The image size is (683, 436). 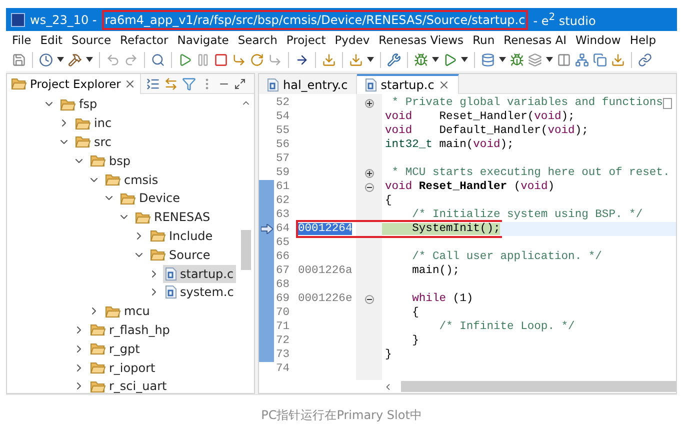 What do you see at coordinates (643, 39) in the screenshot?
I see `menu-item: Help` at bounding box center [643, 39].